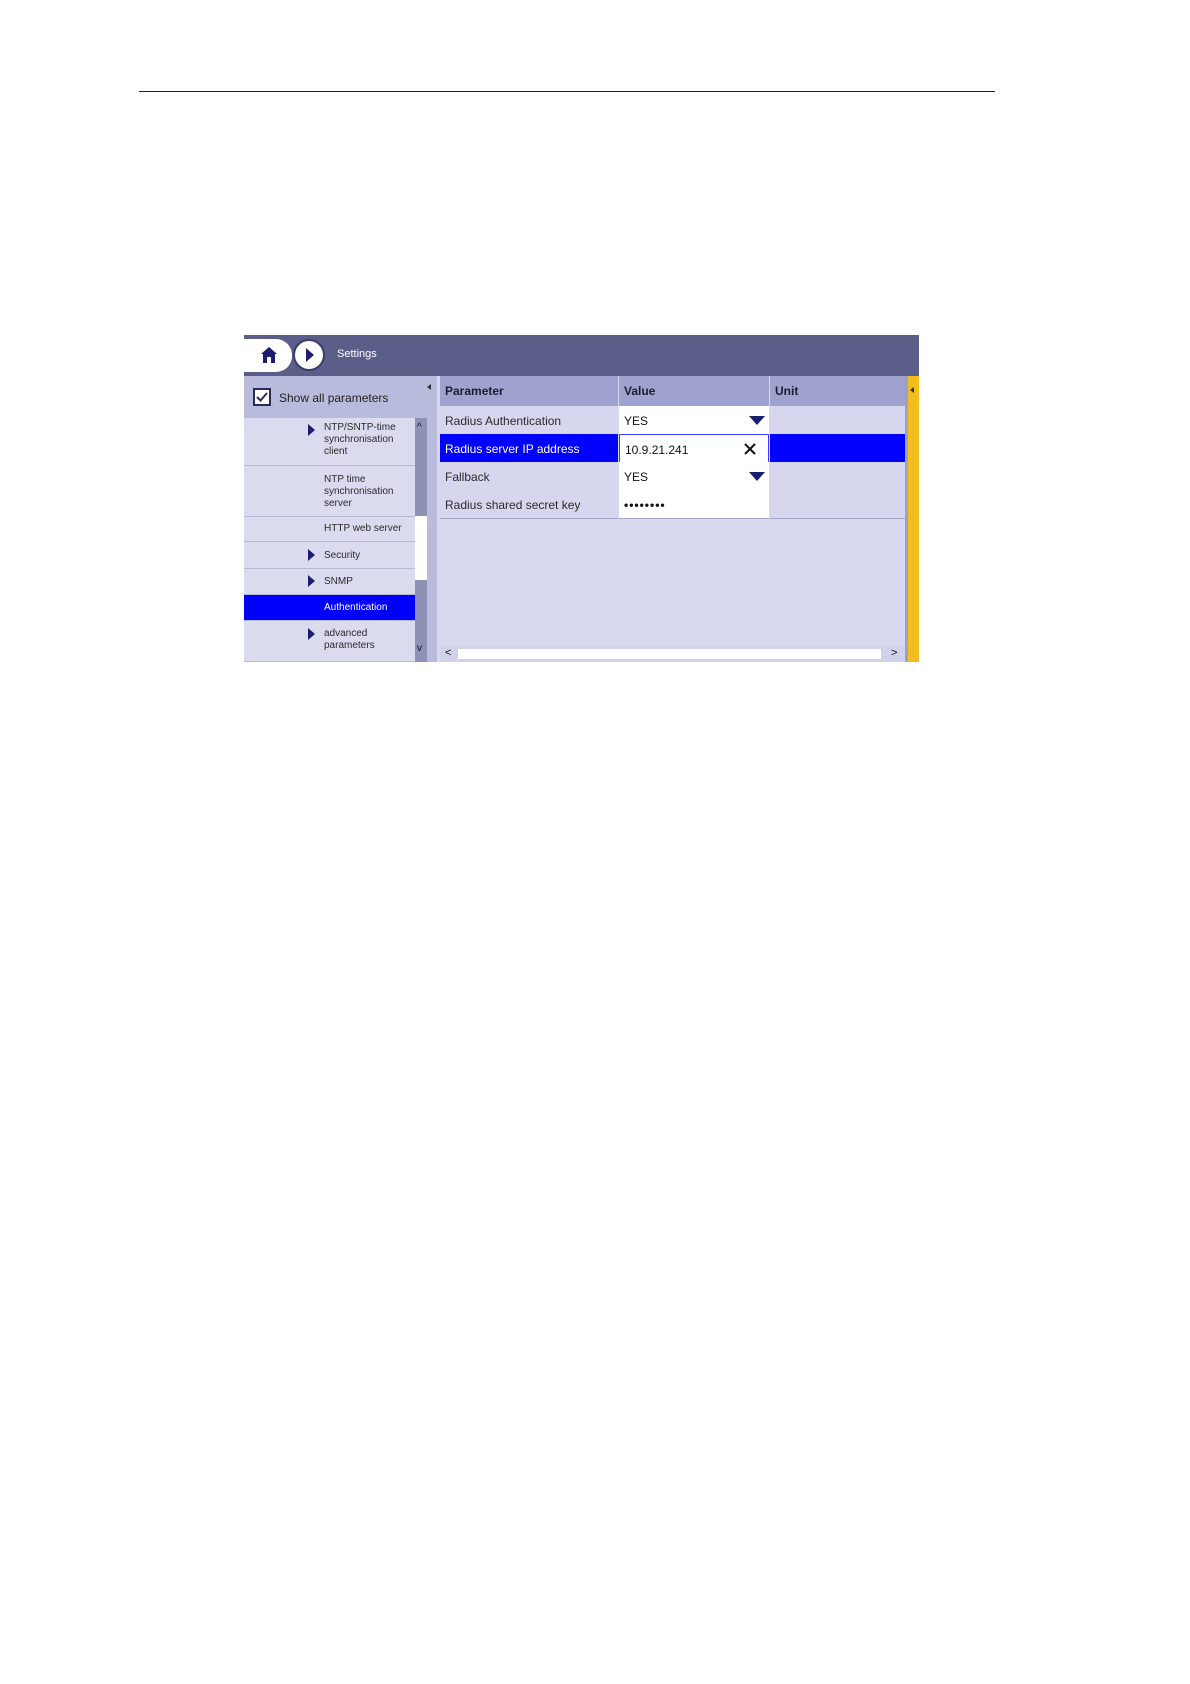 This screenshot has height=1684, width=1190. I want to click on show-all-checkbox, so click(262, 397).